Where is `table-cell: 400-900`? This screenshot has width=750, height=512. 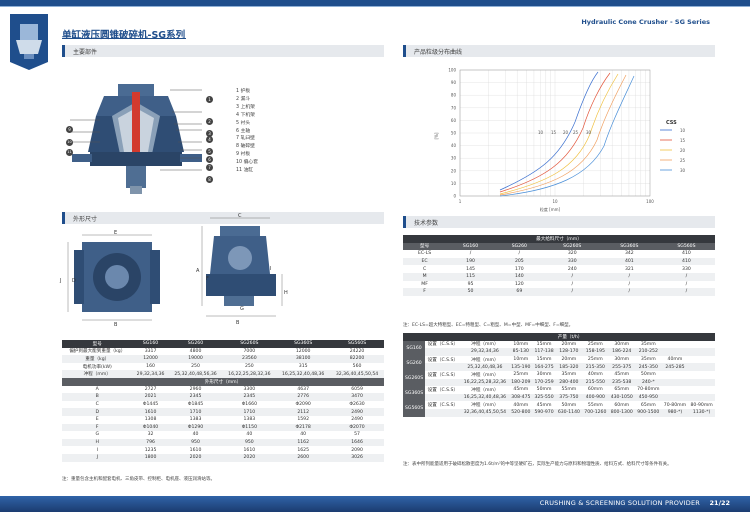
table-cell: 400-900 is located at coordinates (595, 397).